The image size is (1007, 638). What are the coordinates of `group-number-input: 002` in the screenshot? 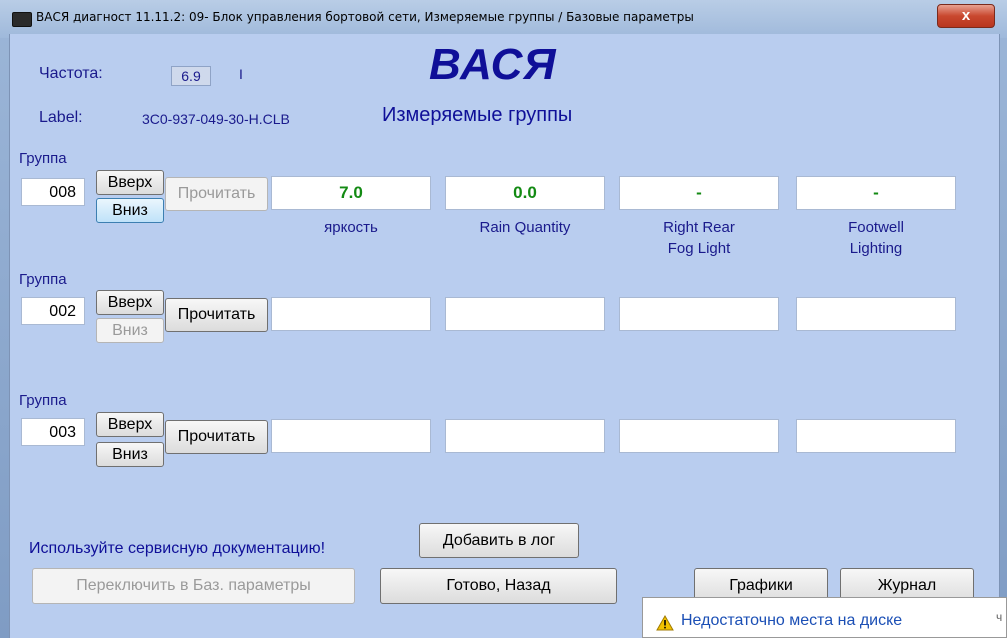 It's located at (53, 311).